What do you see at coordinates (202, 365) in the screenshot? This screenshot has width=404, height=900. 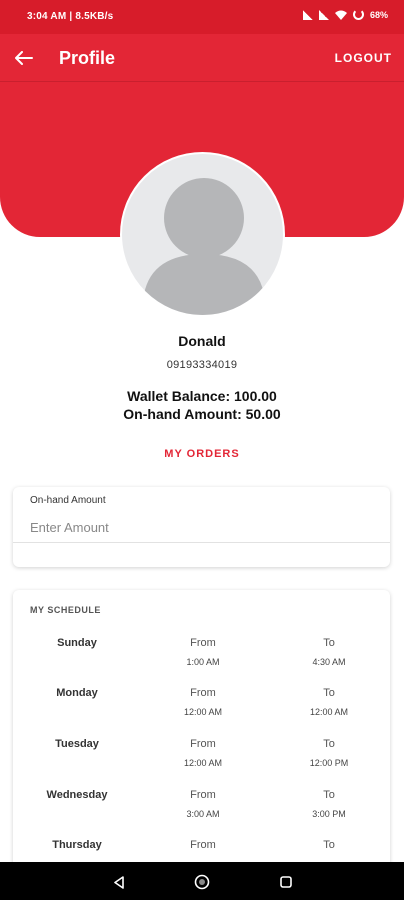 I see `user-phone: 09193334019` at bounding box center [202, 365].